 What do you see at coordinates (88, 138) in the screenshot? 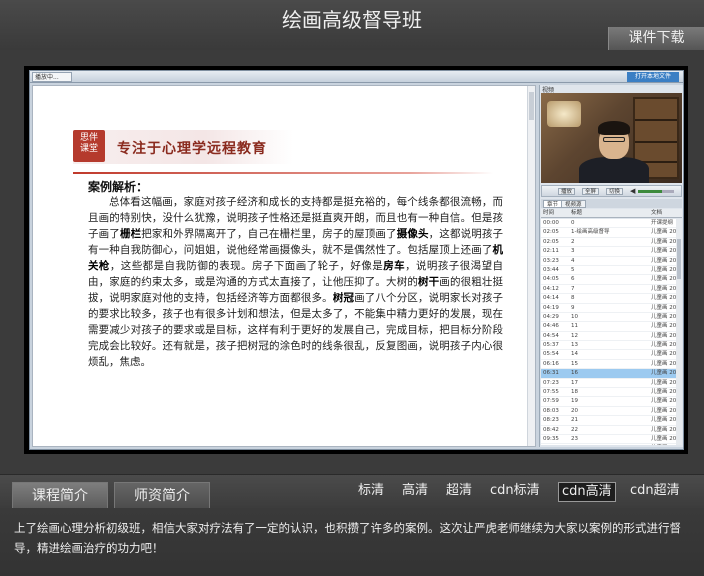
I see `logo-text: 思伴` at bounding box center [88, 138].